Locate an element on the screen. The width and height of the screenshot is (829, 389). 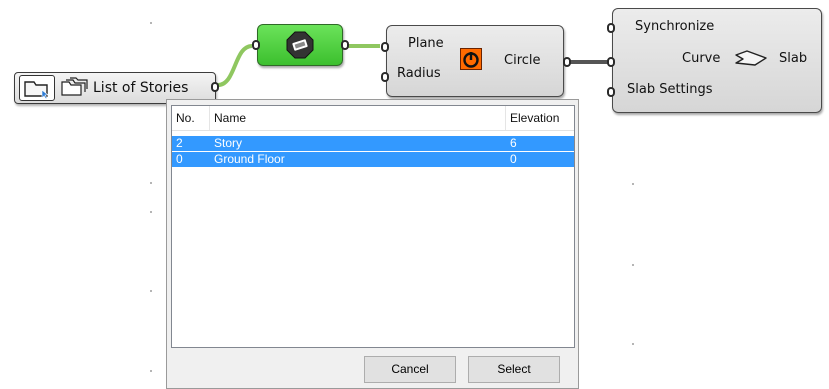
curve-input-port is located at coordinates (611, 62).